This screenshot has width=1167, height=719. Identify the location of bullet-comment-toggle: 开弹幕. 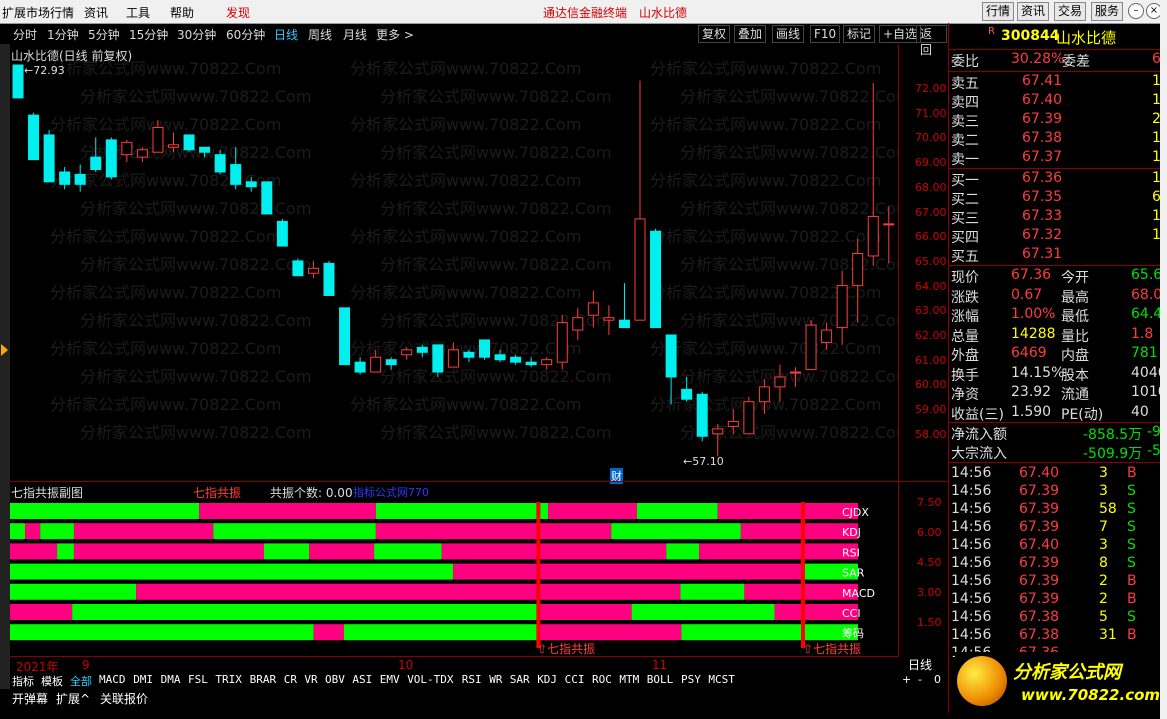
(30, 698).